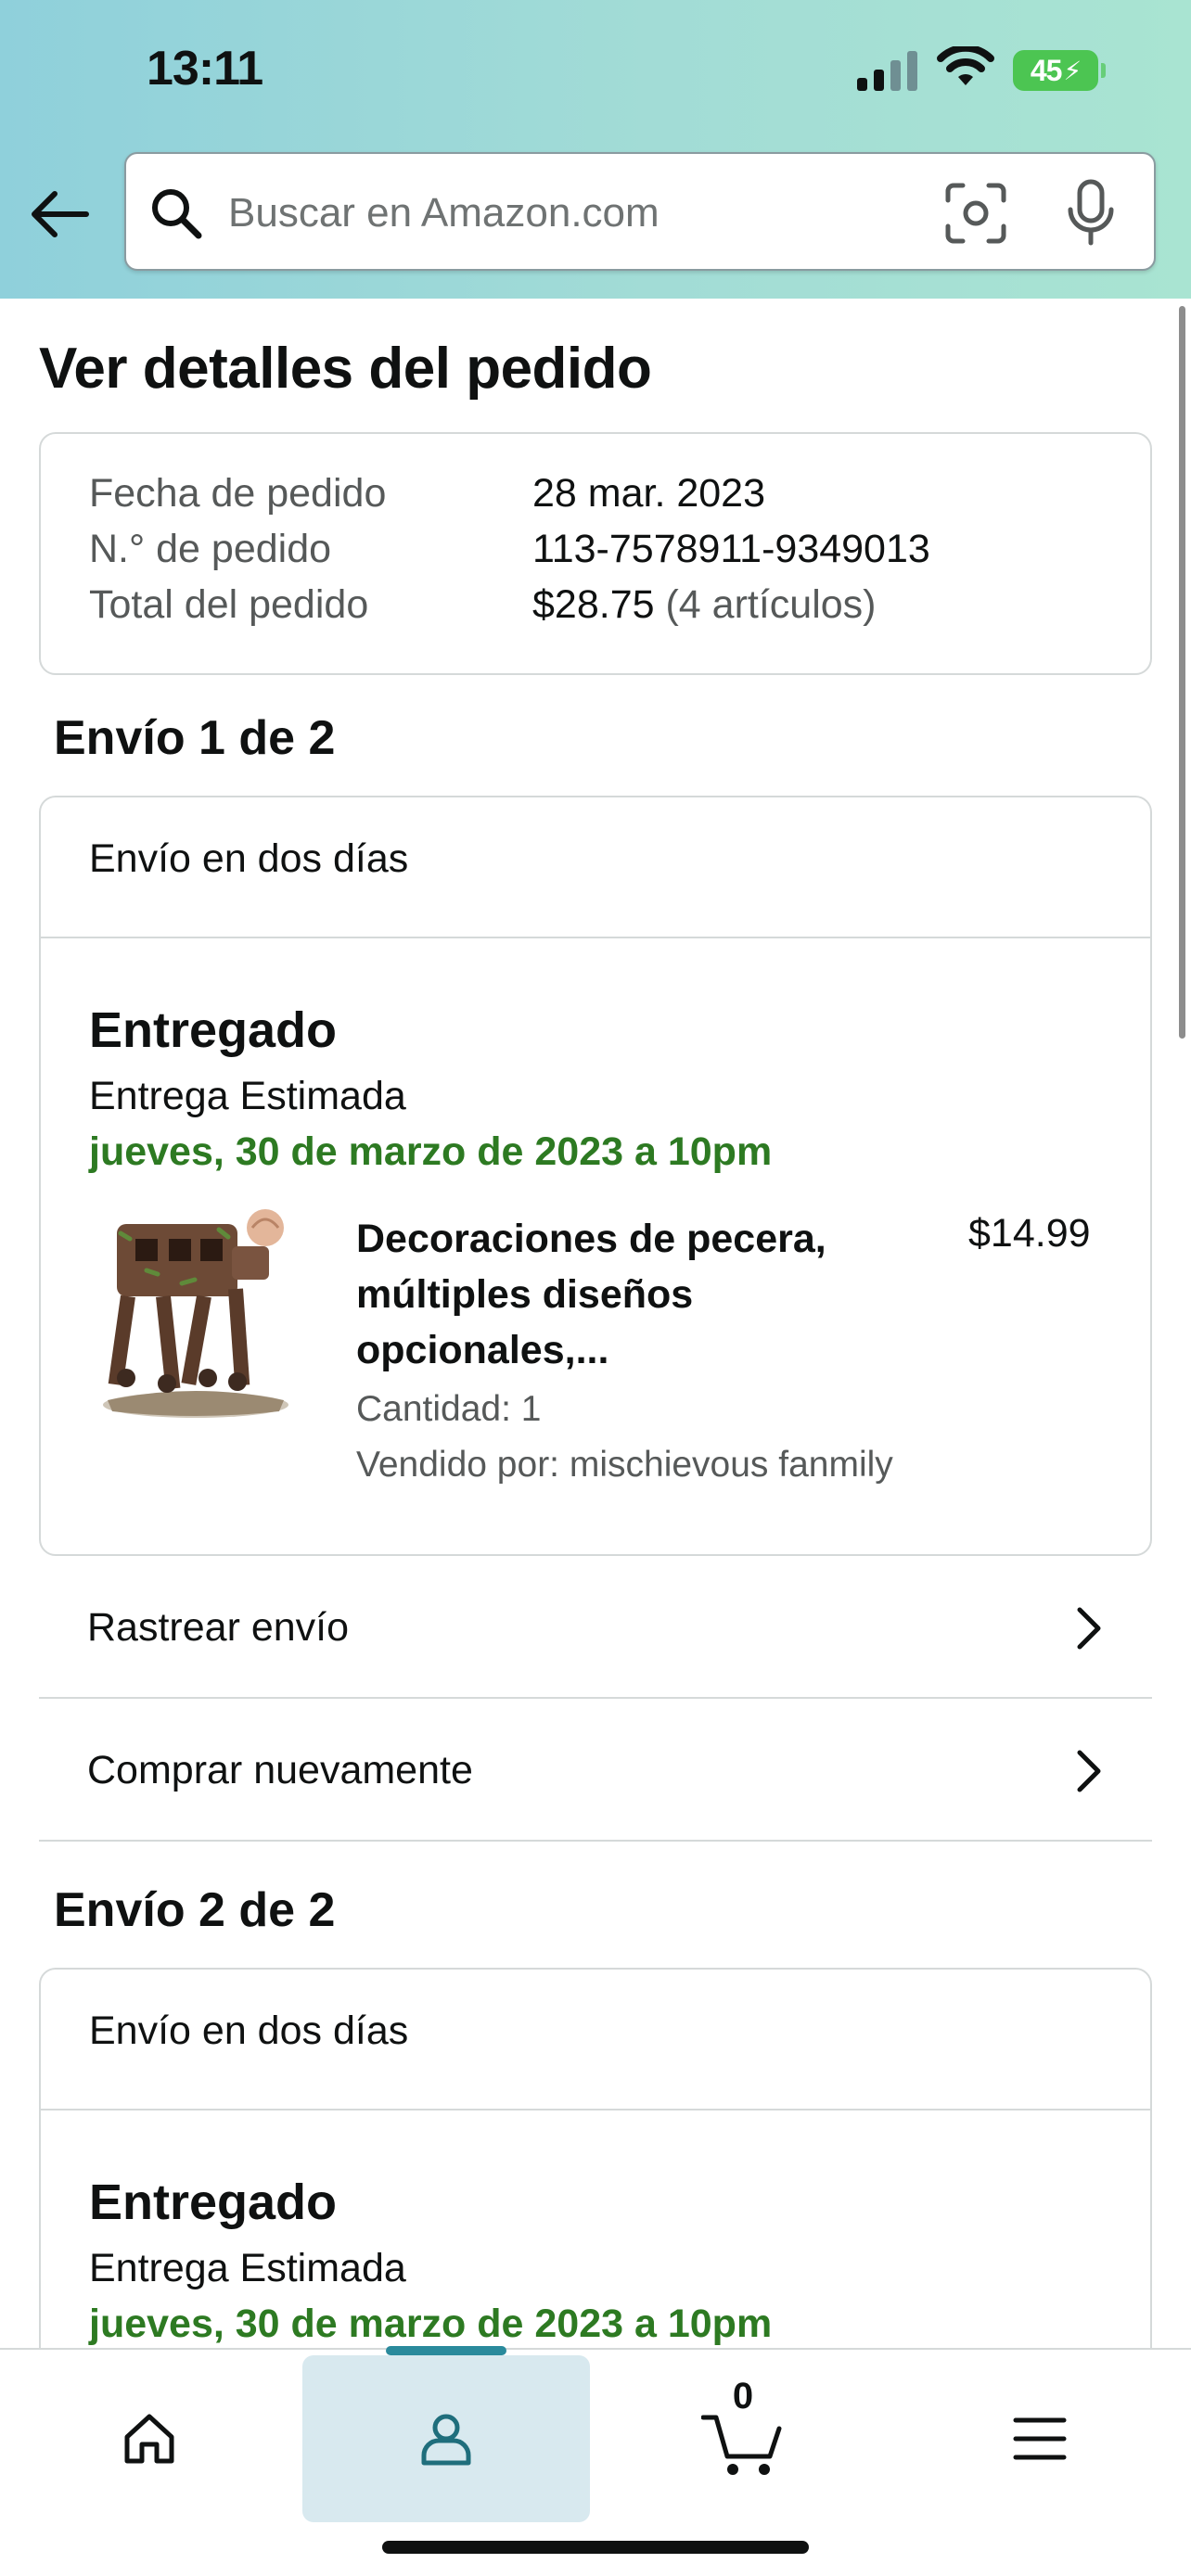 This screenshot has width=1191, height=2576. I want to click on buy-again-row: Comprar nuevamente, so click(595, 1772).